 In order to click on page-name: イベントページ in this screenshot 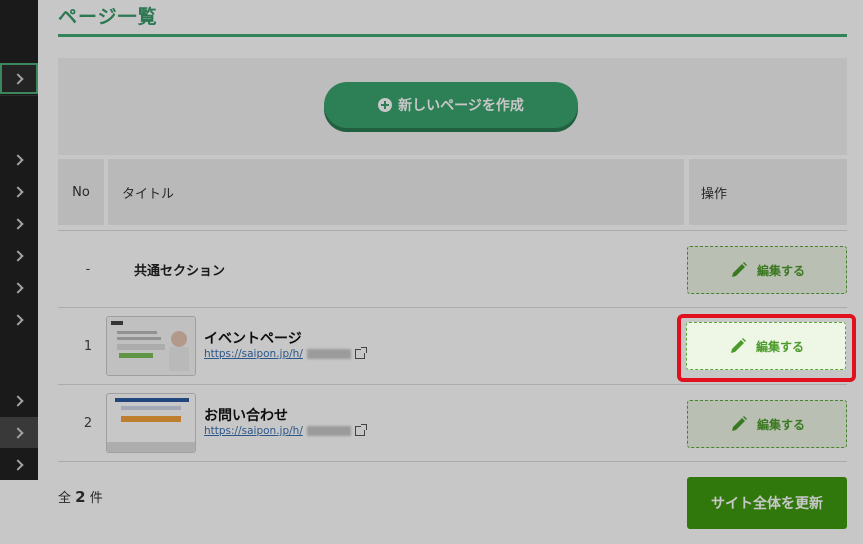, I will do `click(253, 338)`.